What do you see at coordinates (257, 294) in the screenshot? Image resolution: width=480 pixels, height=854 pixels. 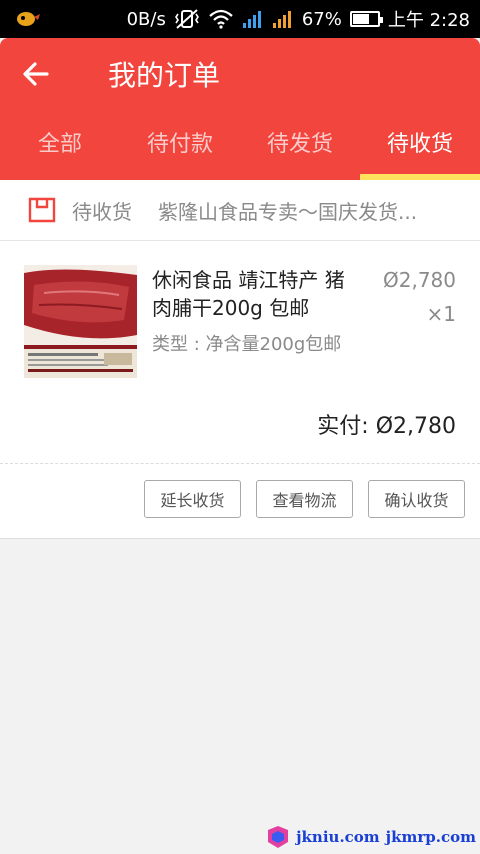 I see `product-title: 休闲食品 靖江特产 猪肉脯干200g 包邮` at bounding box center [257, 294].